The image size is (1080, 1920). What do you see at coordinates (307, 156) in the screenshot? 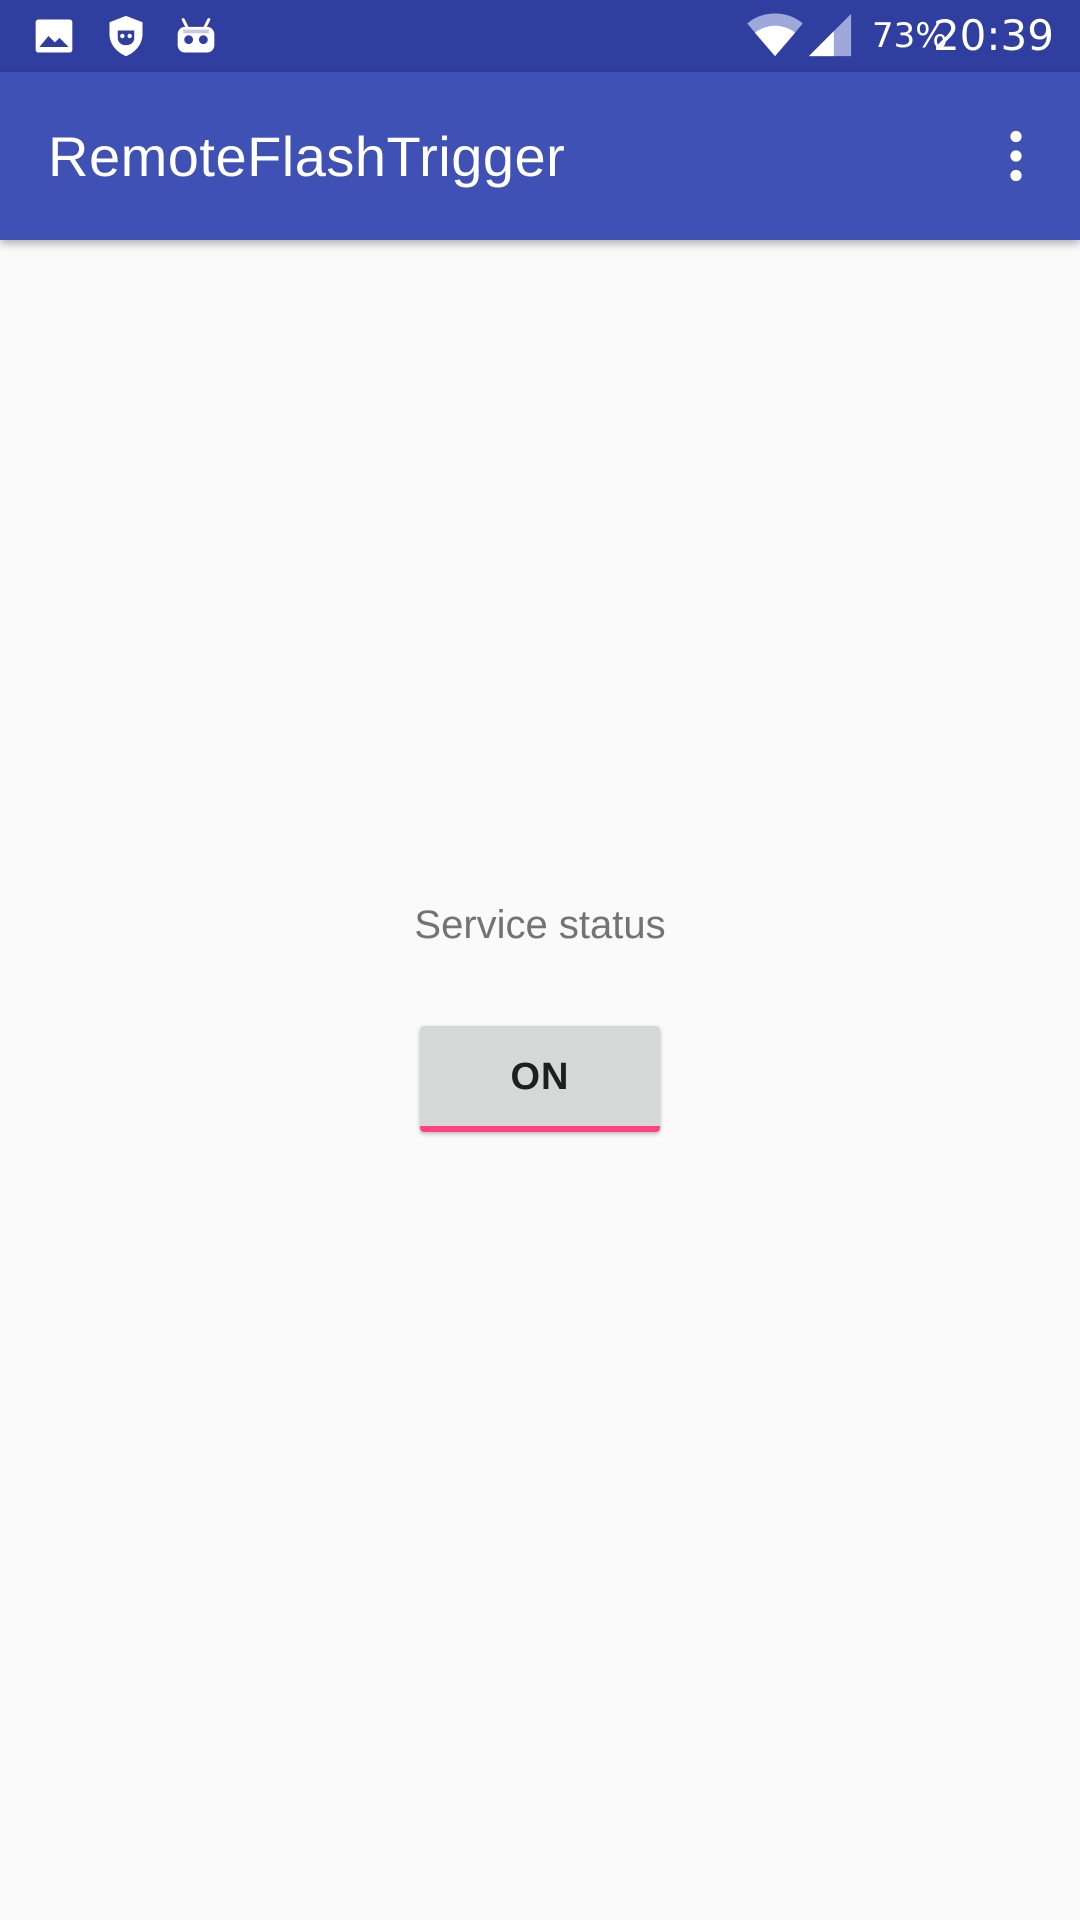
I see `app-title: RemoteFlashTrigger` at bounding box center [307, 156].